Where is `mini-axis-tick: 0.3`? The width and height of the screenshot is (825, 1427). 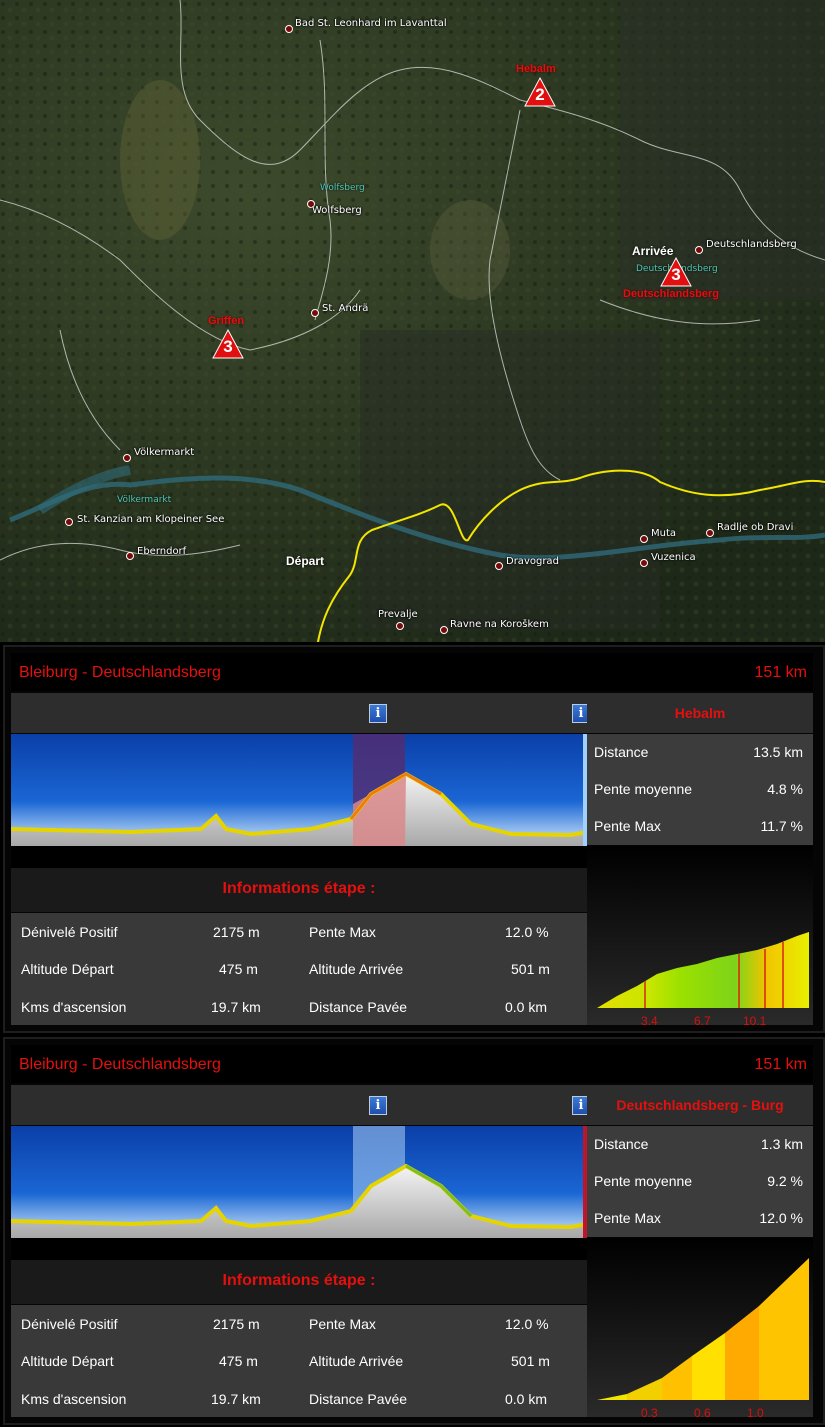
mini-axis-tick: 0.3 is located at coordinates (649, 1413).